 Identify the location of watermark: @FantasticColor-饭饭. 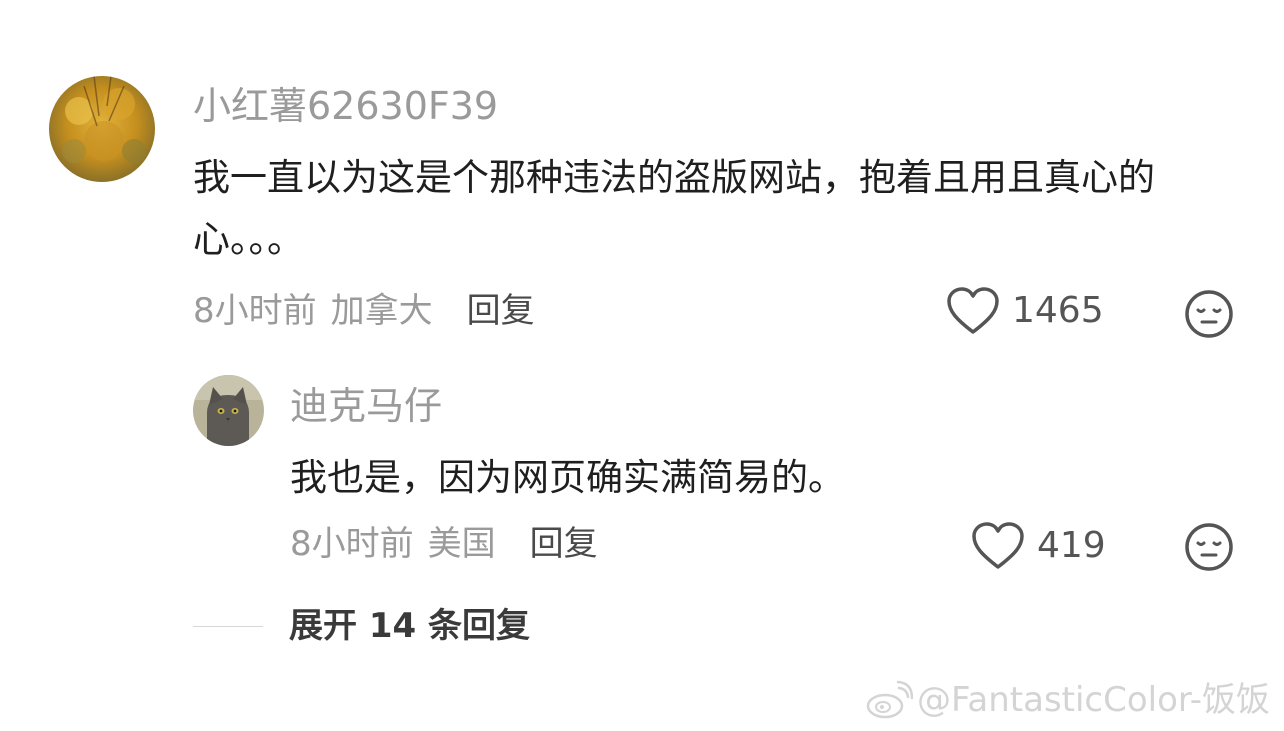
(1067, 700).